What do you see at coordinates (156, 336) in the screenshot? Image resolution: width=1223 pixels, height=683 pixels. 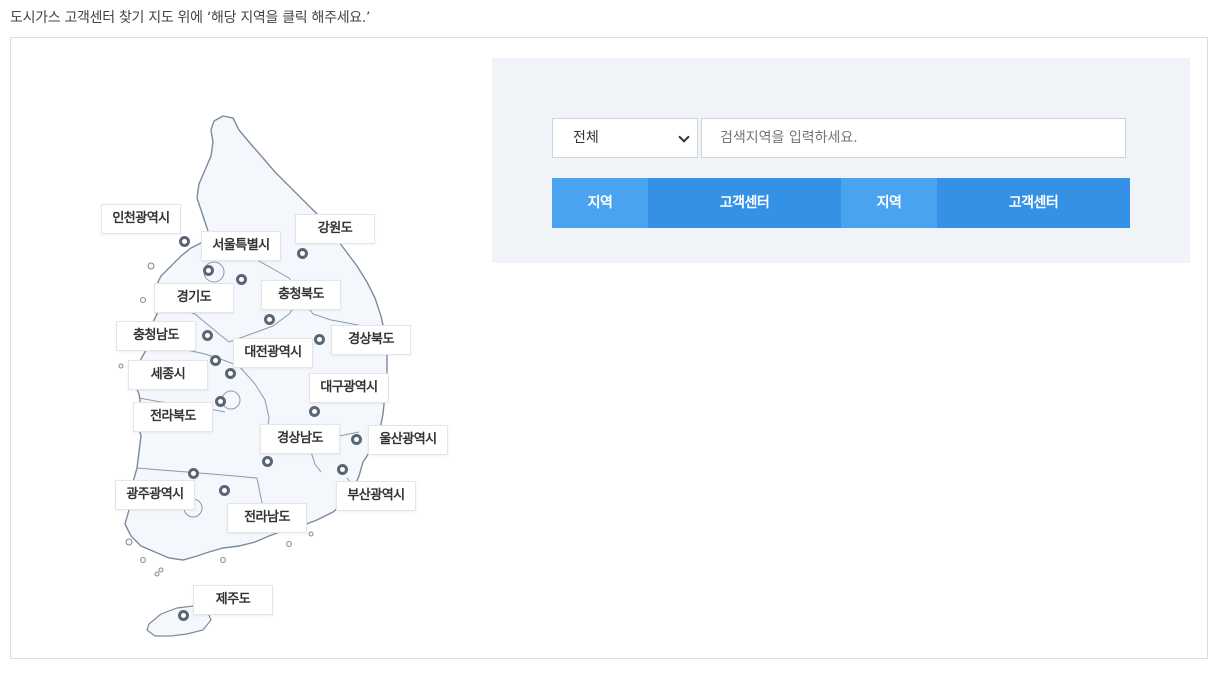 I see `region-label-chungnam: 충청남도` at bounding box center [156, 336].